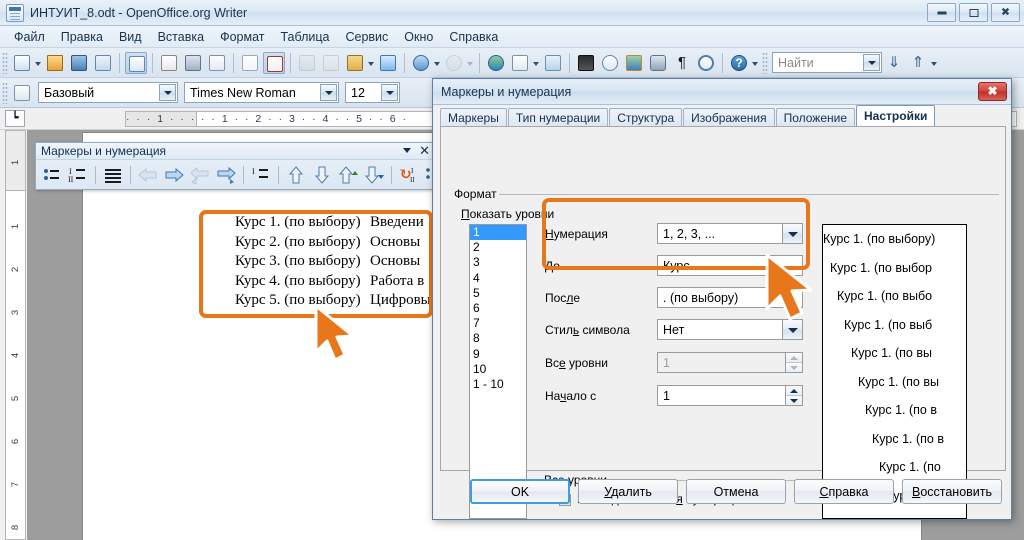 The width and height of the screenshot is (1024, 540). I want to click on navigator-icon, so click(610, 63).